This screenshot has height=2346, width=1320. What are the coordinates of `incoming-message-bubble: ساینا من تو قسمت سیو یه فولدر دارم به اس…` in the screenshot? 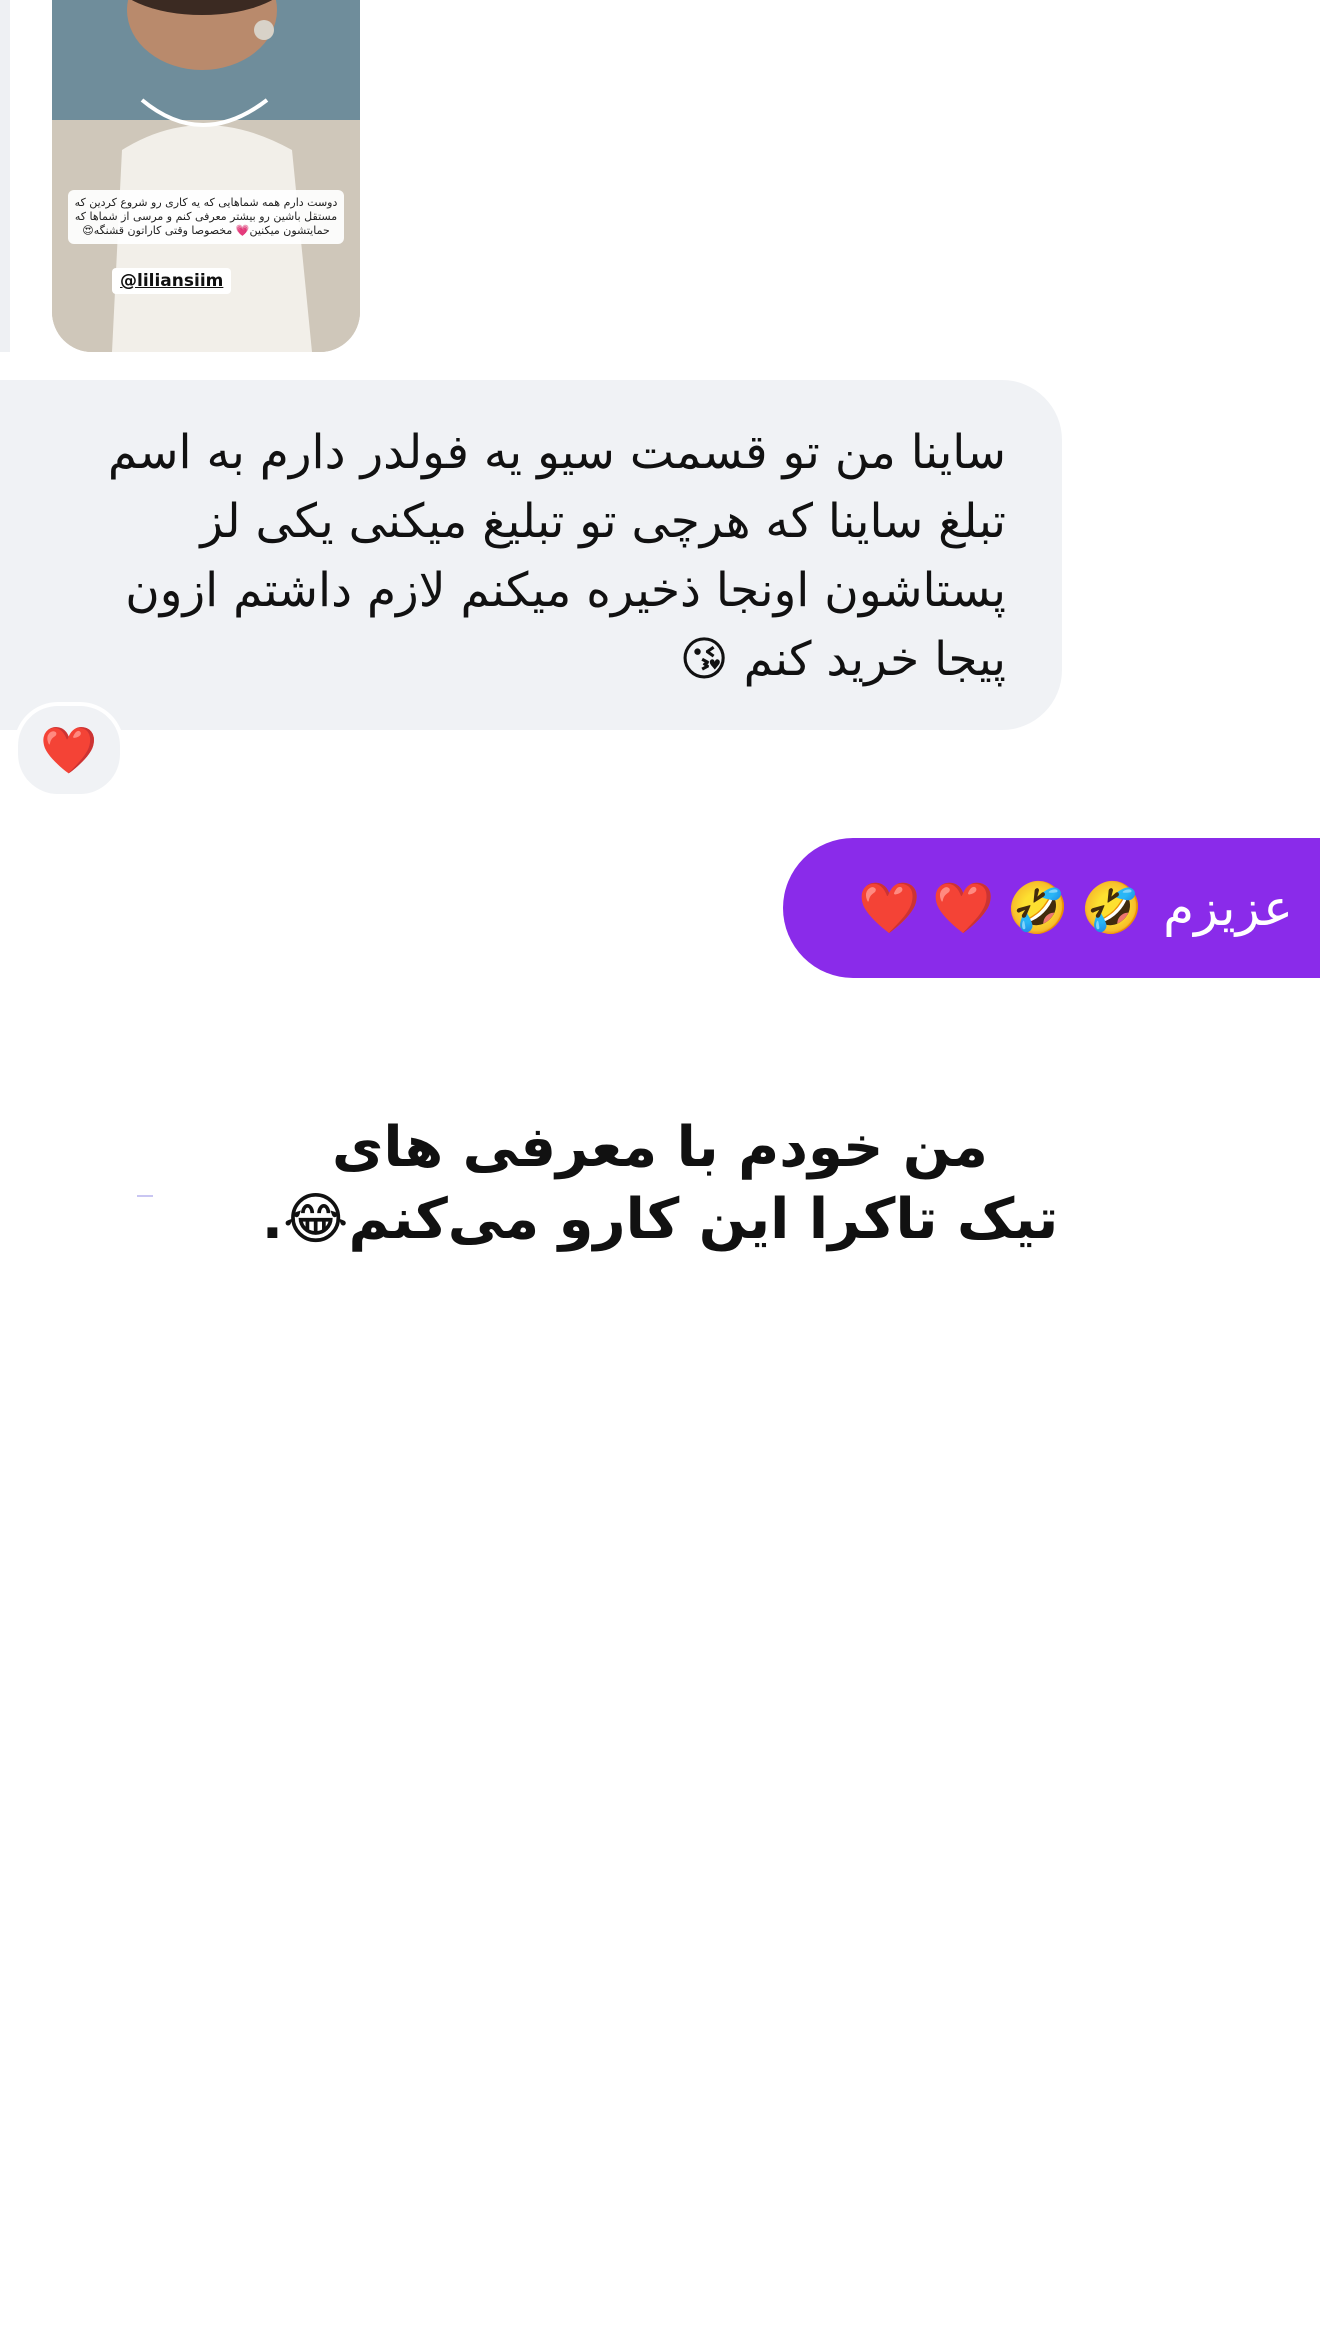 It's located at (531, 555).